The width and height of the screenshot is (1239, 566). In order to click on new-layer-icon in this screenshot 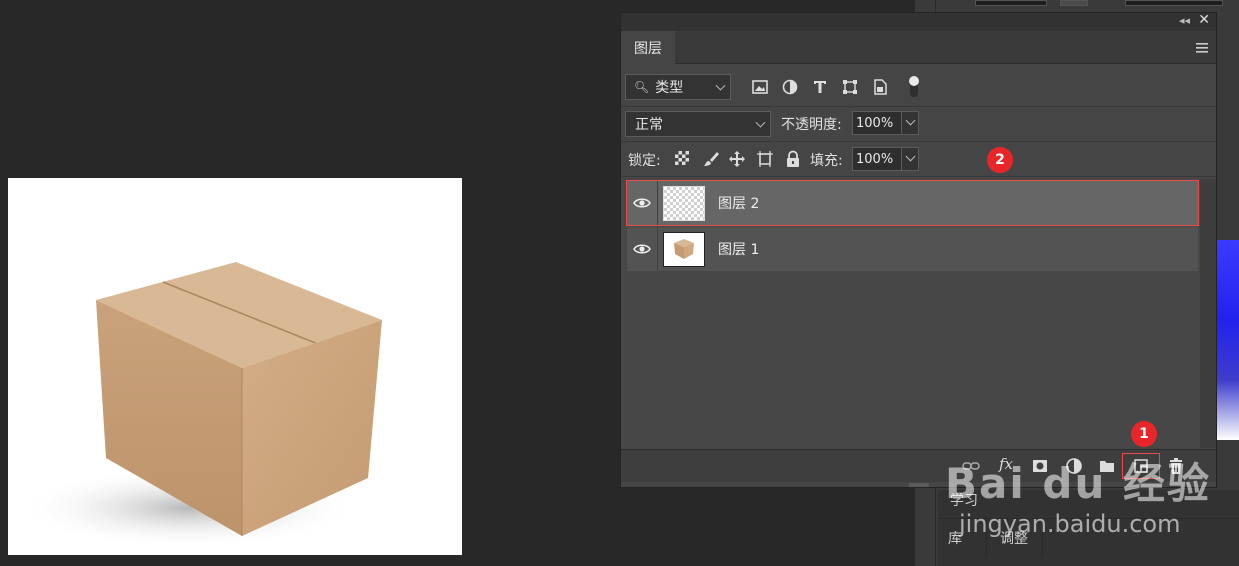, I will do `click(1141, 466)`.